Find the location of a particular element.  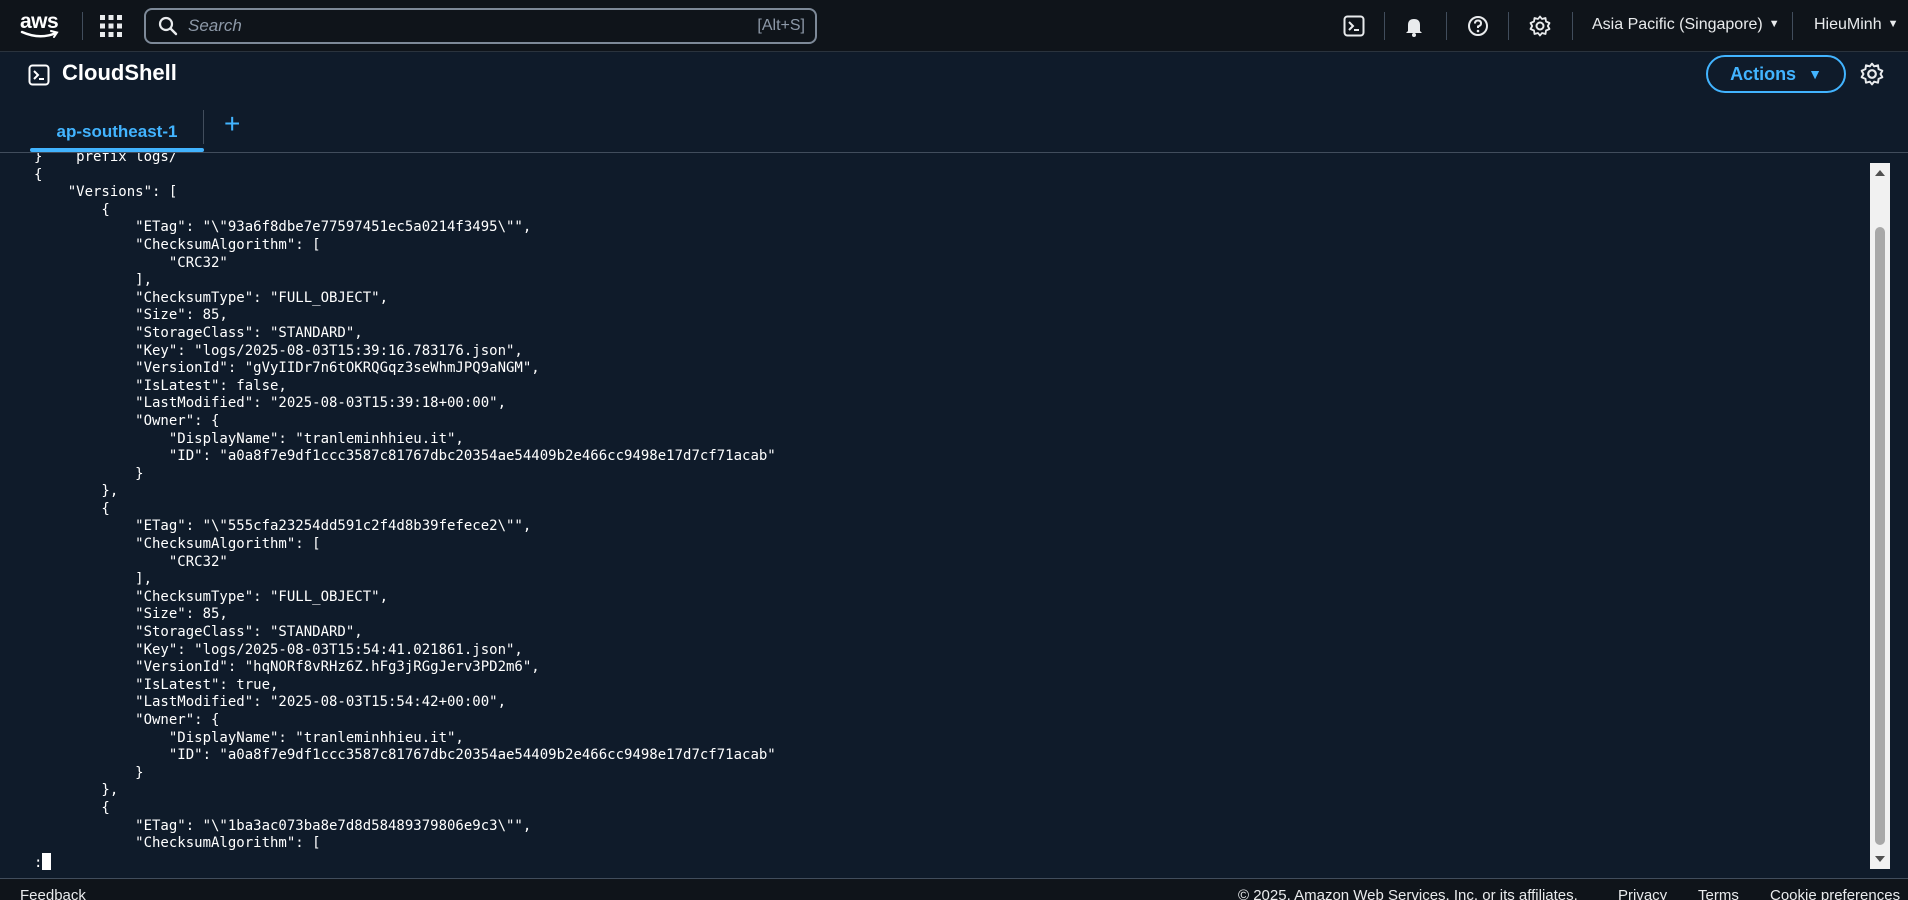

terminal-scrollbar is located at coordinates (1880, 516).